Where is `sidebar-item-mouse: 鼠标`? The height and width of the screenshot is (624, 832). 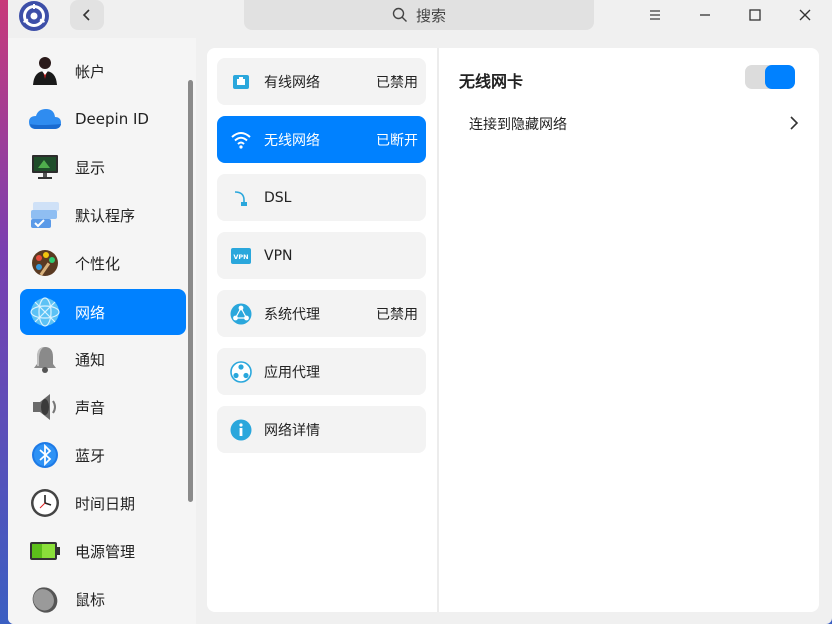 sidebar-item-mouse: 鼠标 is located at coordinates (103, 599).